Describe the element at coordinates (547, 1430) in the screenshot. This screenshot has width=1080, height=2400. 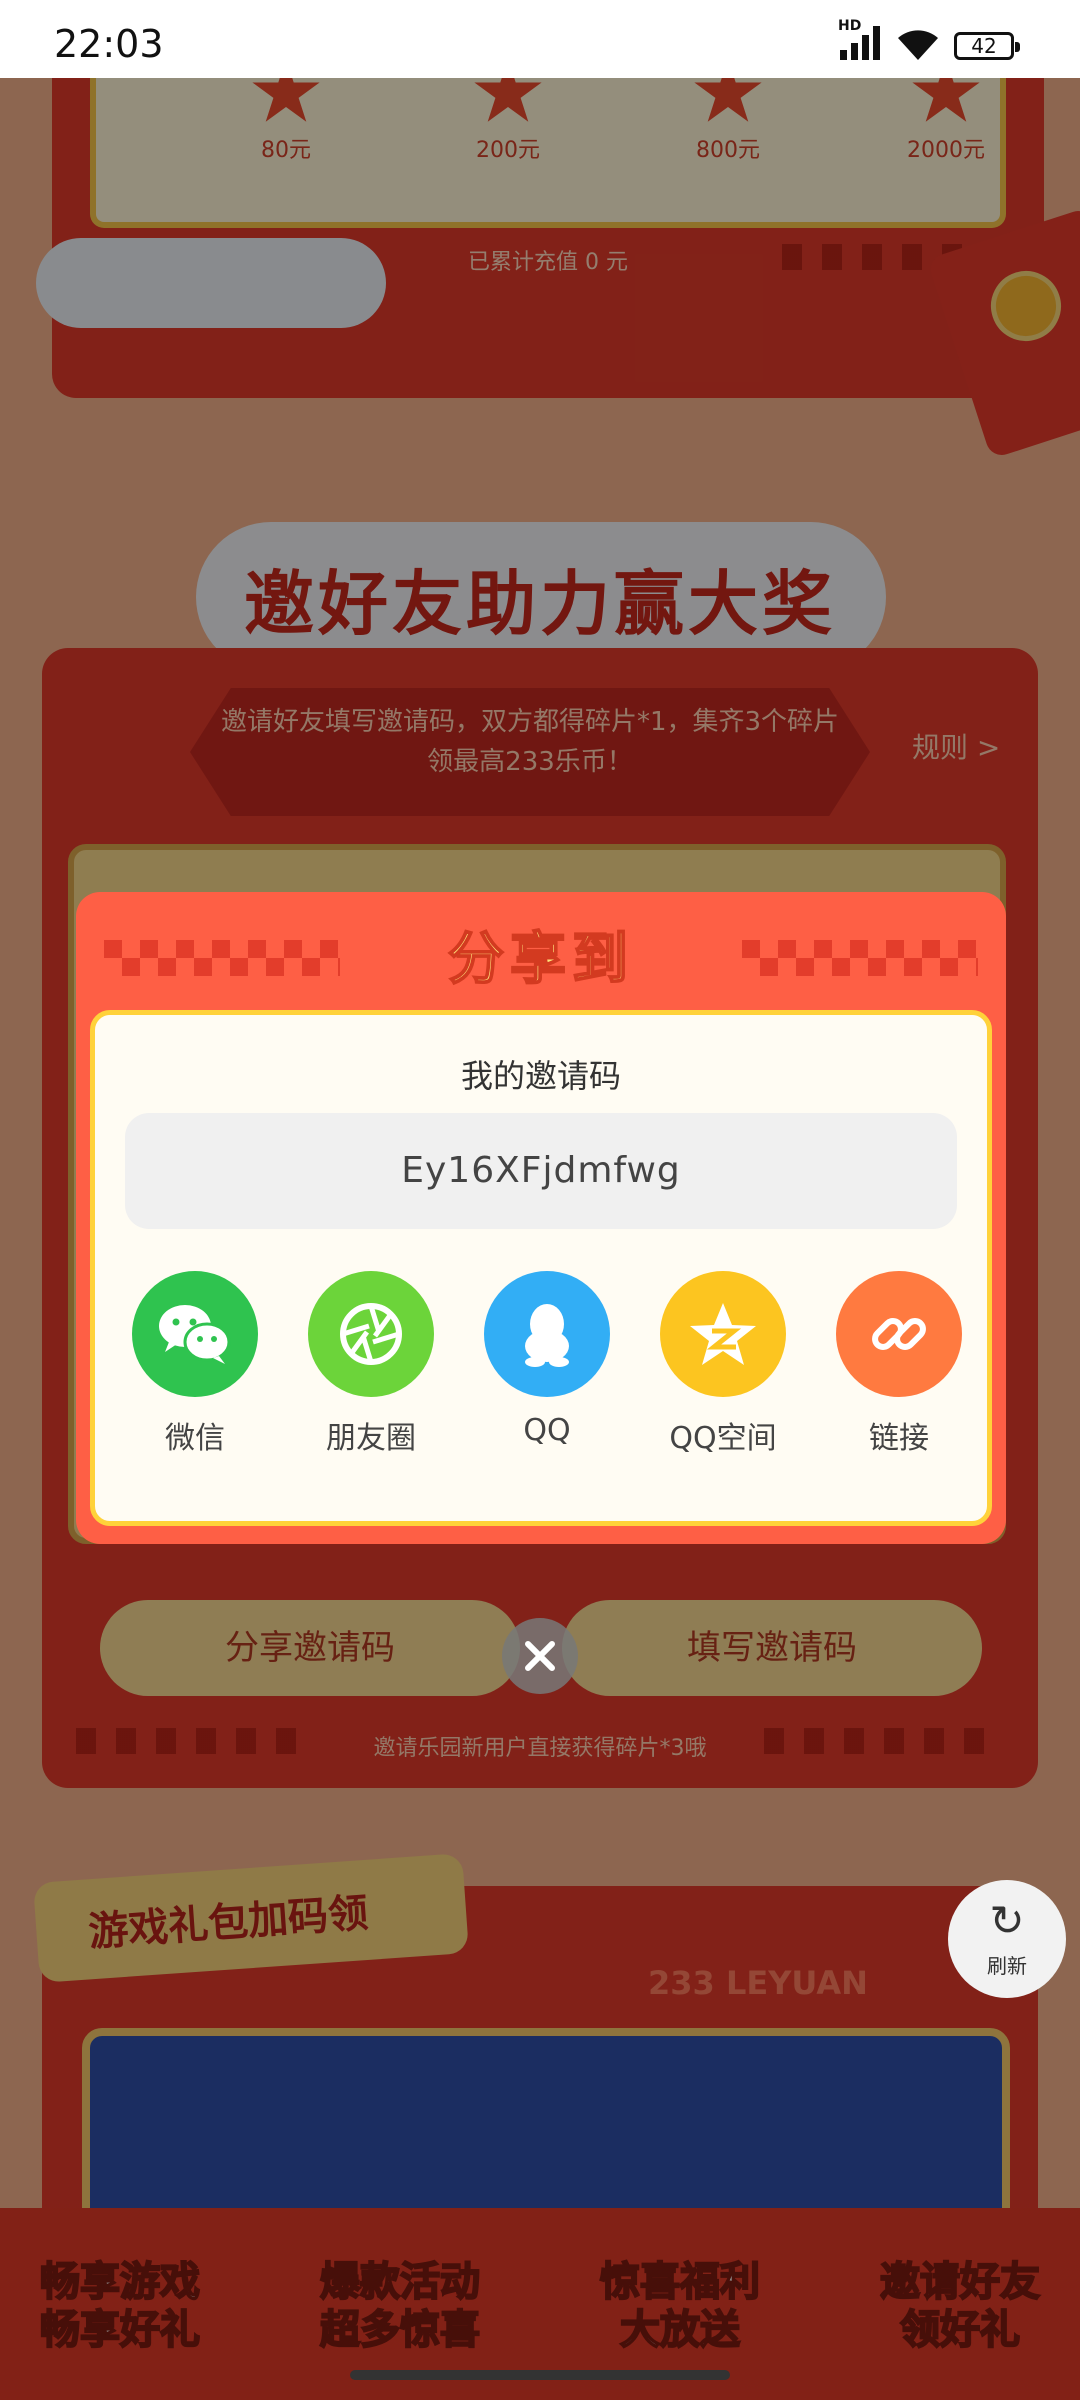
I see `share-label: QQ` at that location.